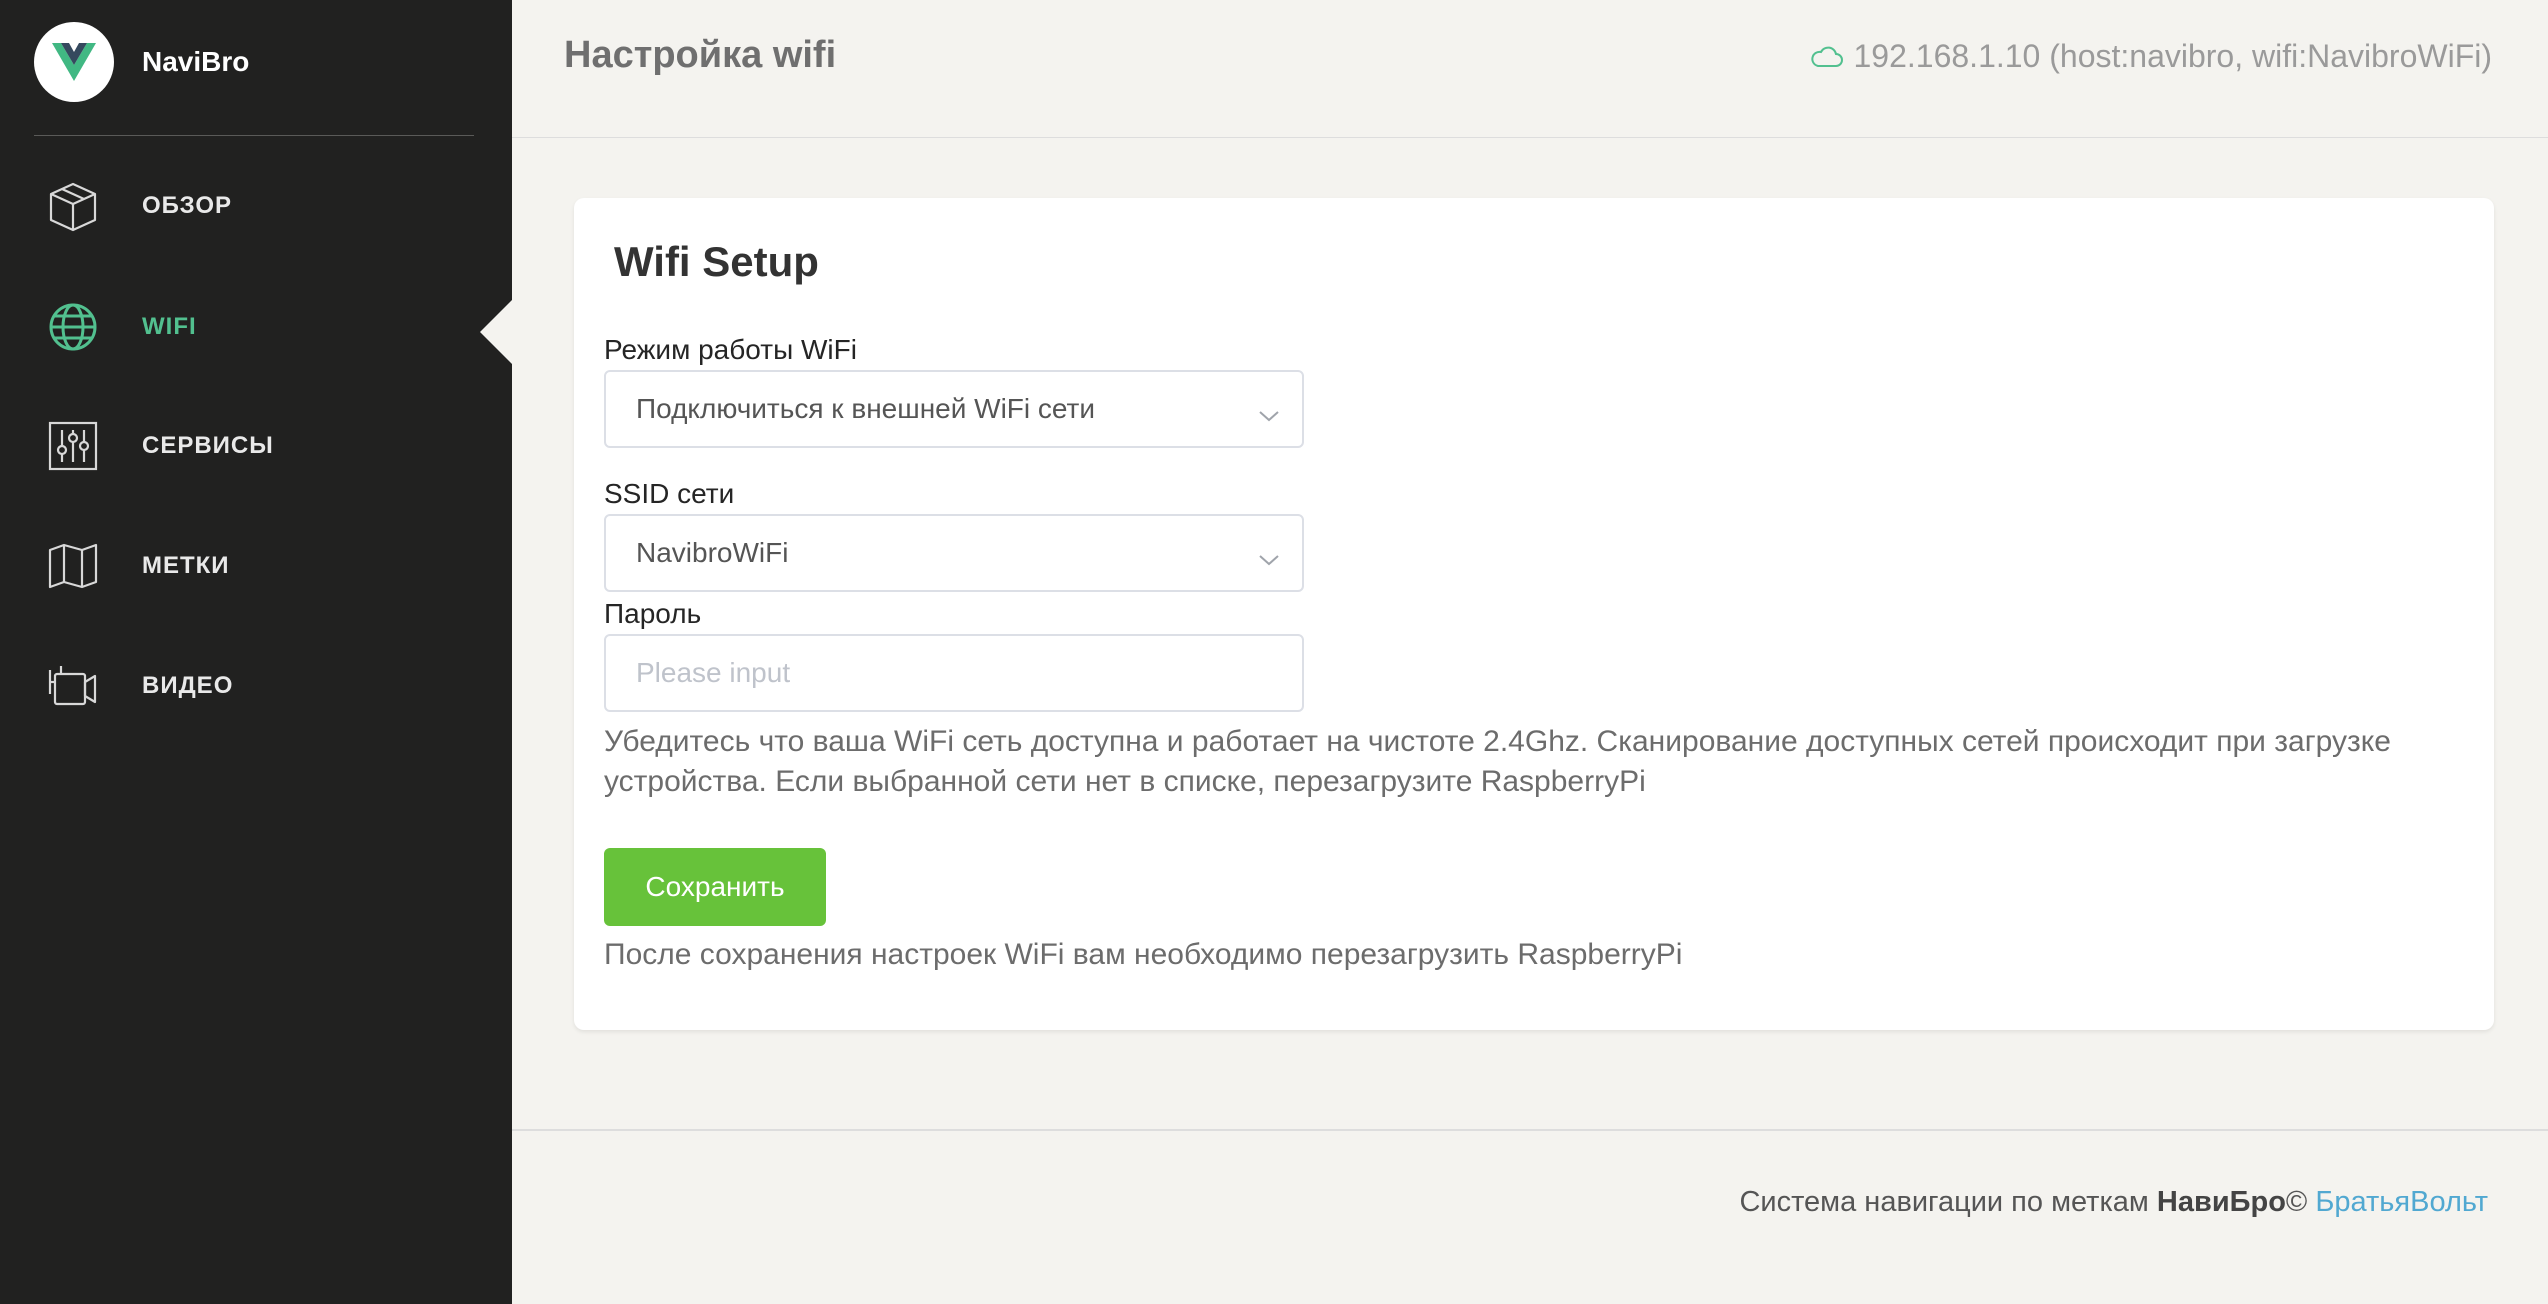 The image size is (2548, 1304). What do you see at coordinates (139, 686) in the screenshot?
I see `sidebar-item-video: ВИДЕО` at bounding box center [139, 686].